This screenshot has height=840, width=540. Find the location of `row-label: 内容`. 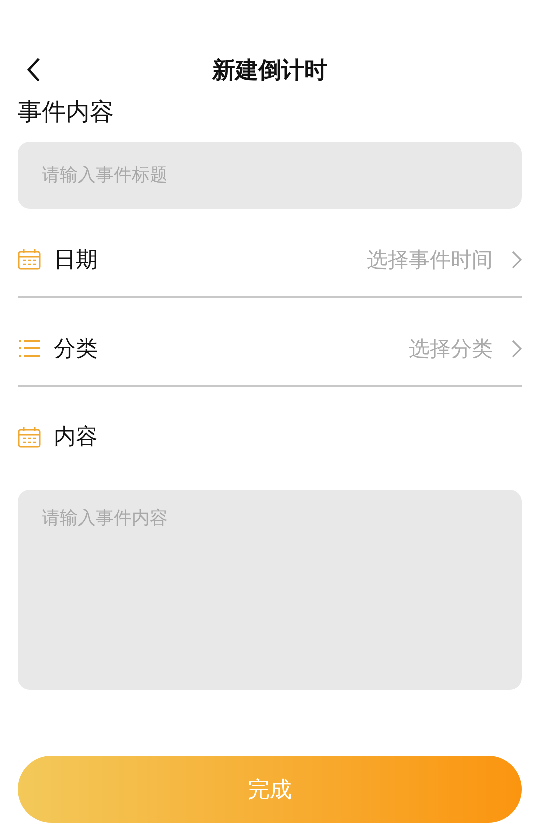

row-label: 内容 is located at coordinates (76, 438).